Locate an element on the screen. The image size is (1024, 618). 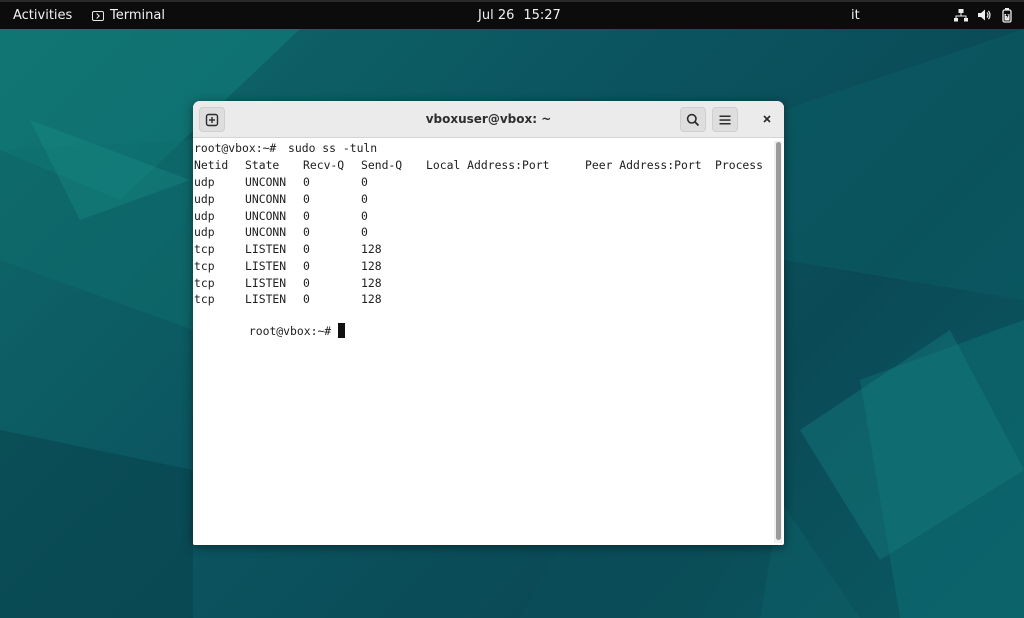
terminal-command: sudo ss -tuln is located at coordinates (333, 148).